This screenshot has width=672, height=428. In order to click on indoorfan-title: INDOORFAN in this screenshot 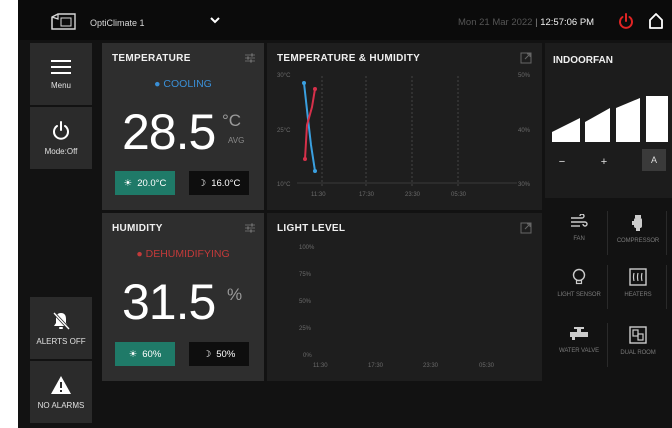, I will do `click(583, 60)`.